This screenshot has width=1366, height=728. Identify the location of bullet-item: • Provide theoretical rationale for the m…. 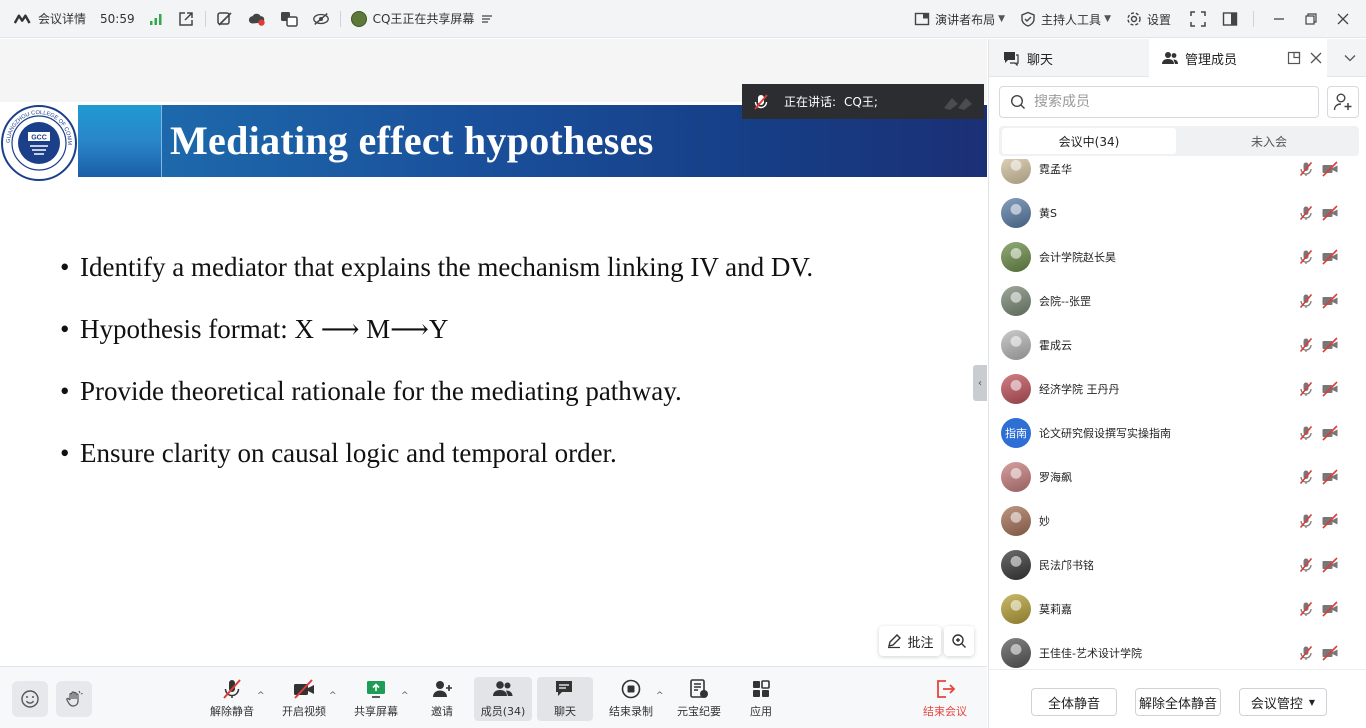
(371, 391).